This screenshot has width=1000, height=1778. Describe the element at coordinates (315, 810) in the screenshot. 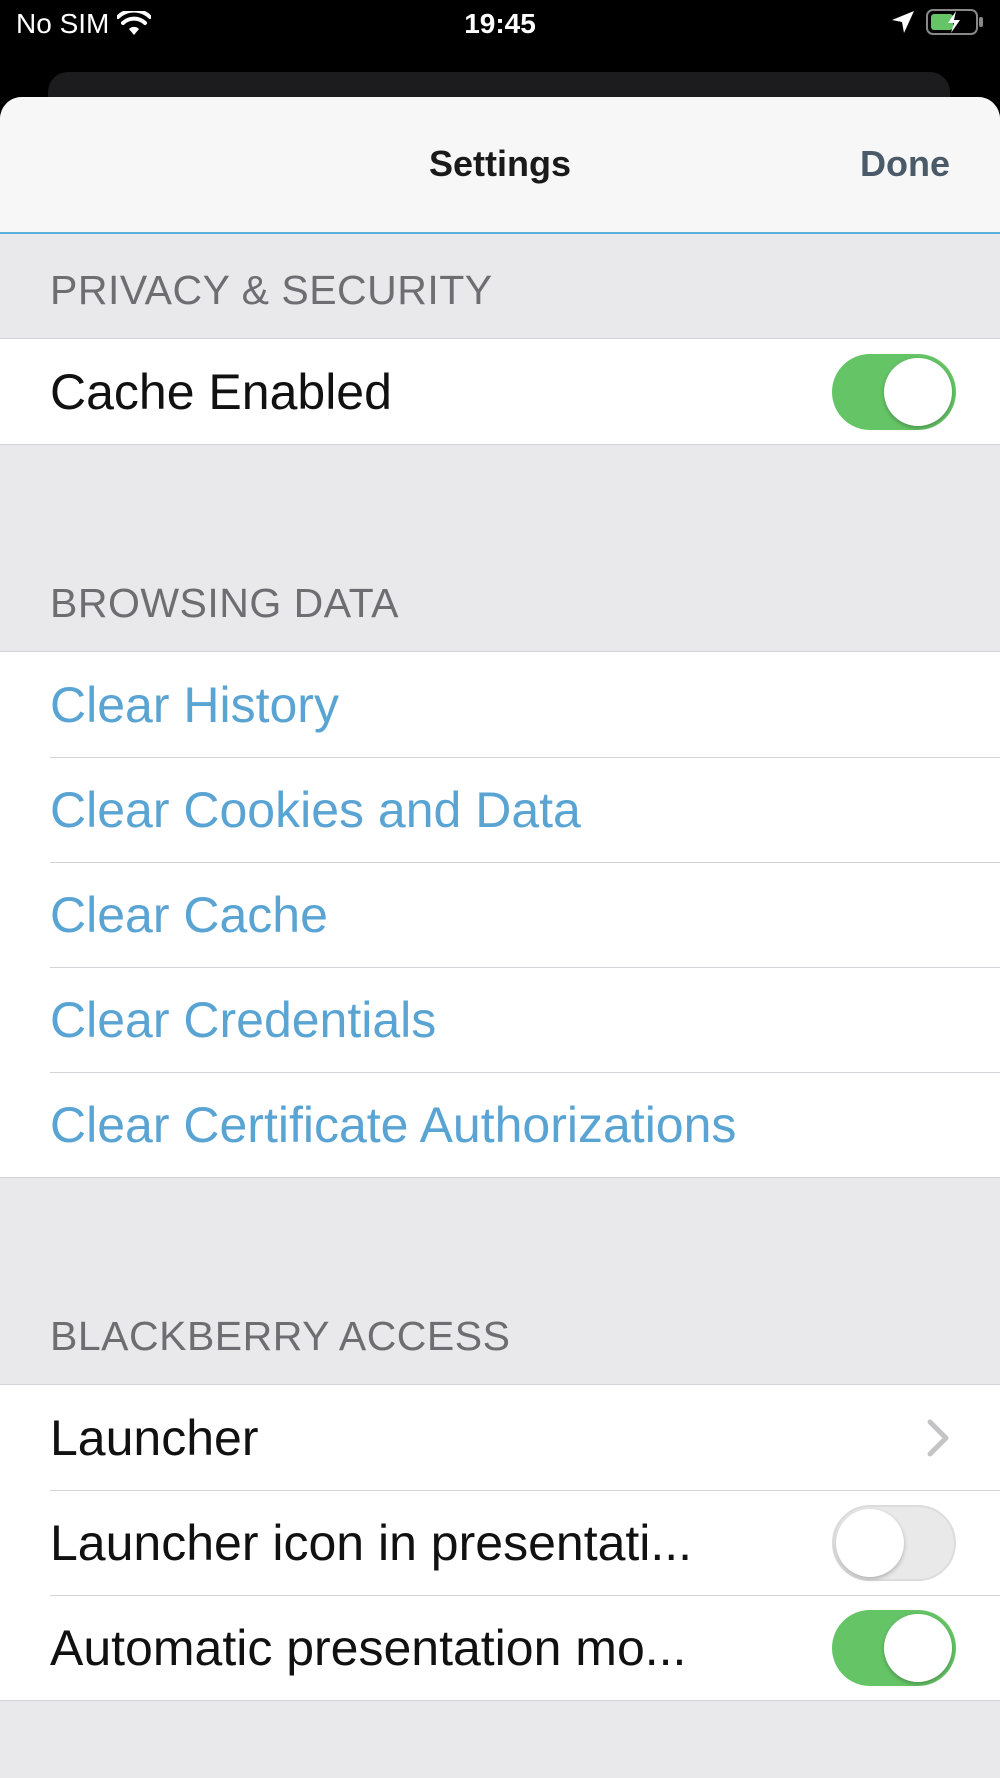

I see `clear-cookies-button: Clear Cookies and Data` at that location.